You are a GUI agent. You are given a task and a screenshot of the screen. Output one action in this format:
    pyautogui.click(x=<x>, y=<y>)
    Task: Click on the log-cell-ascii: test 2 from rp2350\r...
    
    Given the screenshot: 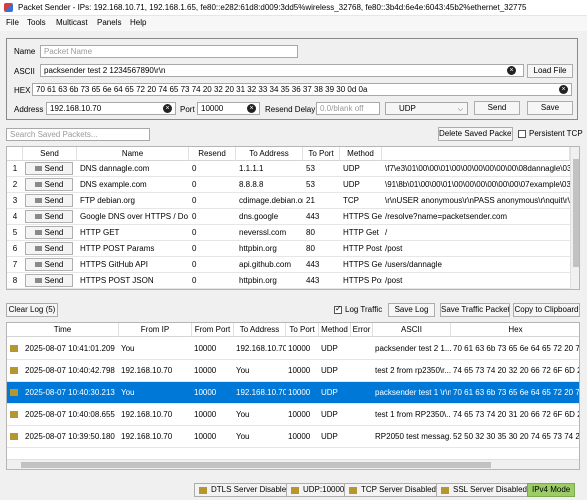 What is the action you would take?
    pyautogui.click(x=413, y=370)
    